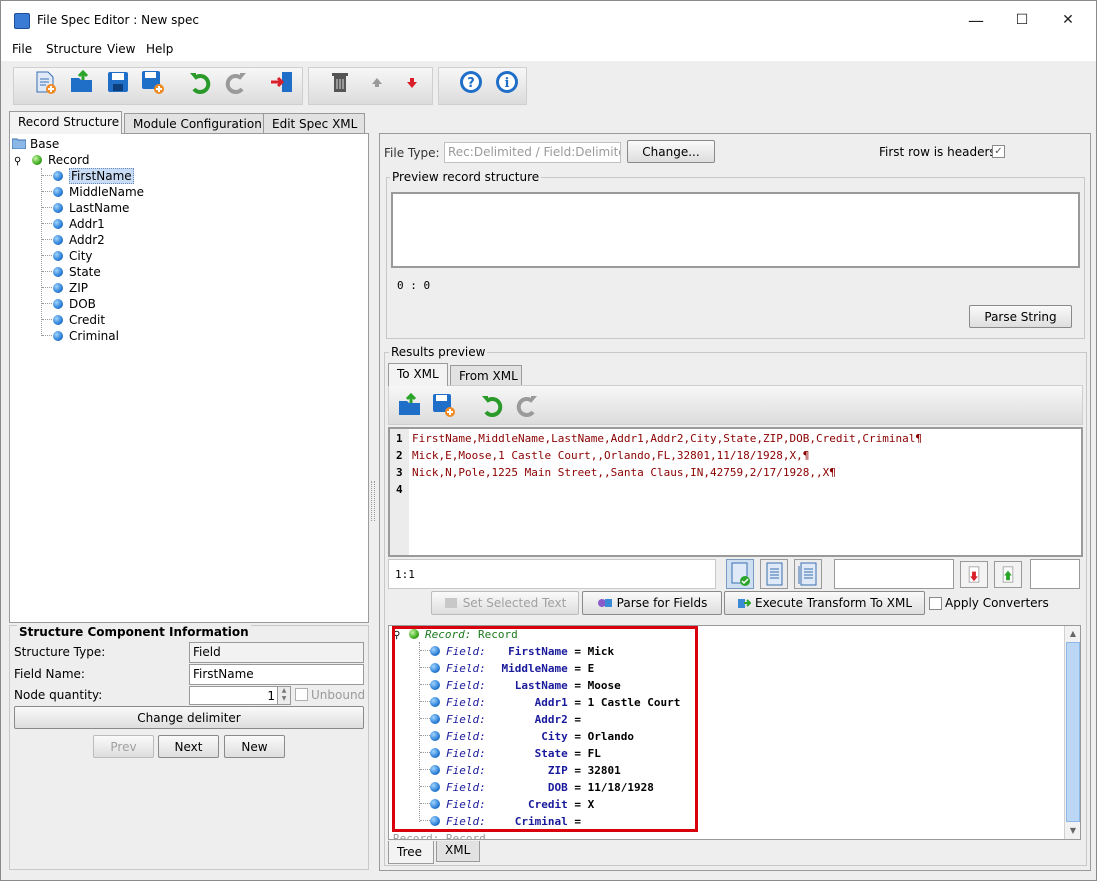 This screenshot has height=881, width=1097. Describe the element at coordinates (74, 49) in the screenshot. I see `menu-structure: Structure` at that location.